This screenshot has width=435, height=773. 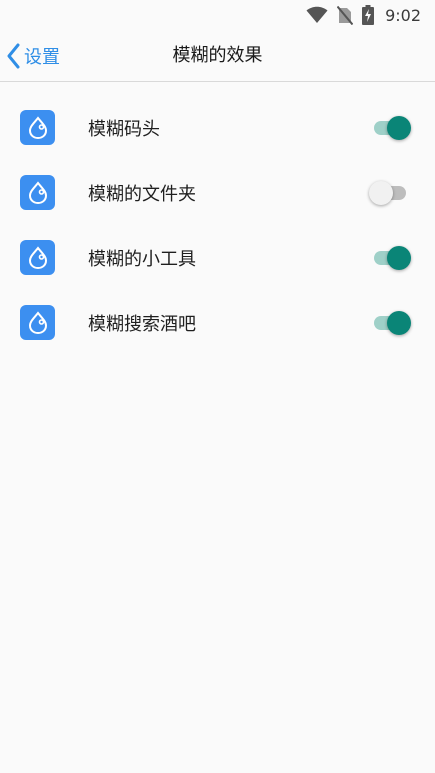 I want to click on list-item-blur-dock: 模糊码头, so click(x=217, y=127).